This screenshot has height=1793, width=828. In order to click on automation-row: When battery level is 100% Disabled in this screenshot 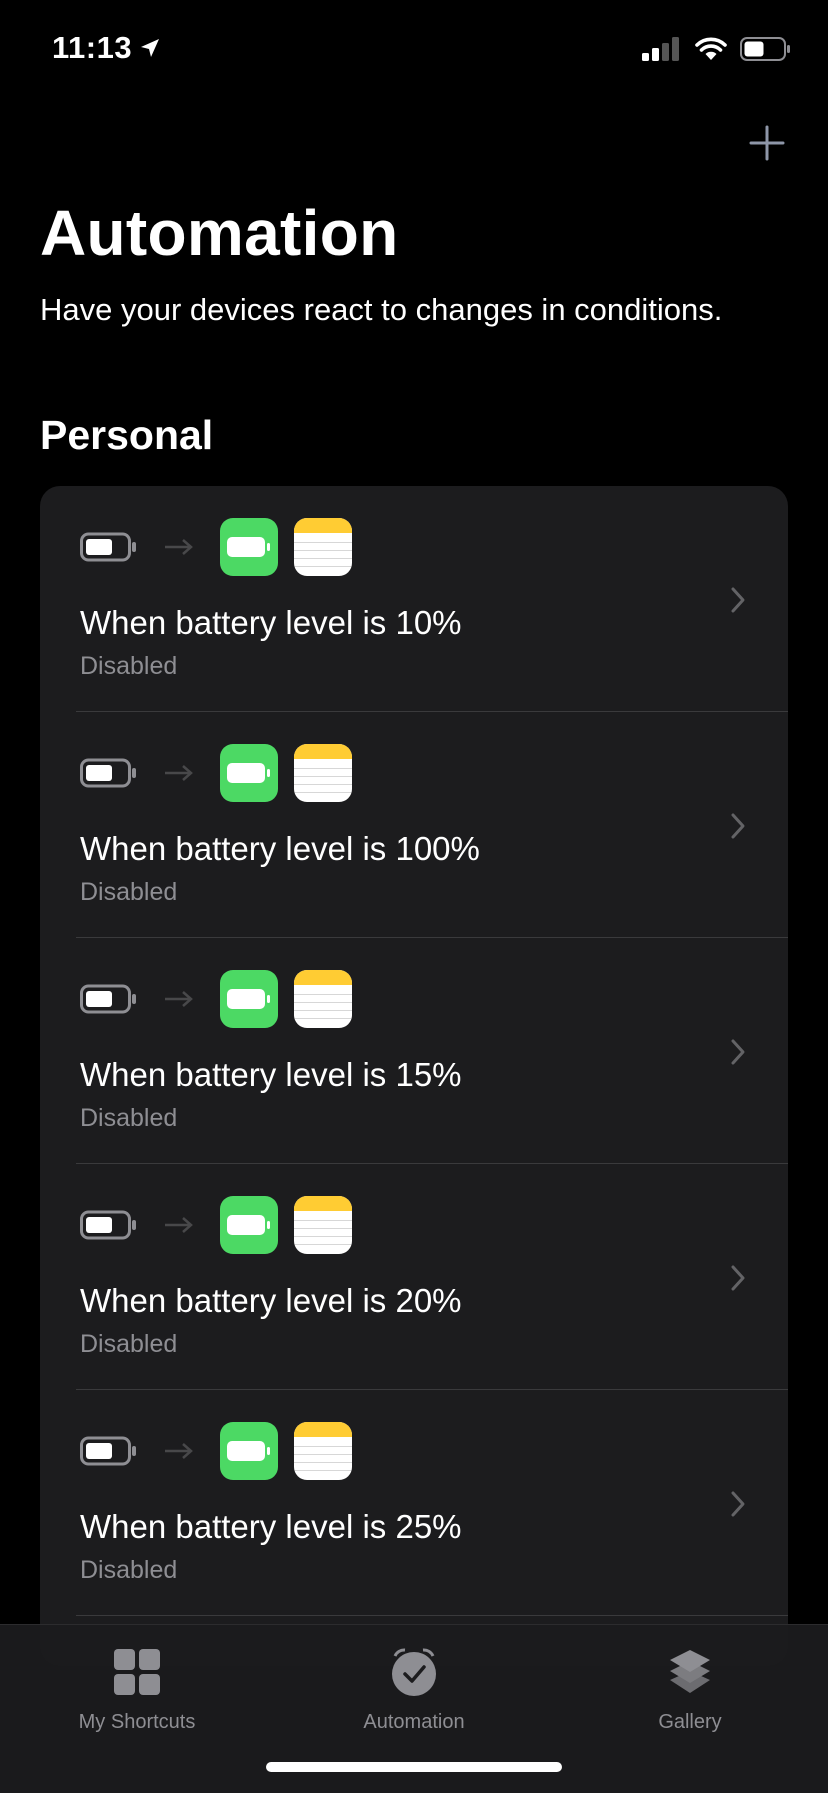, I will do `click(414, 825)`.